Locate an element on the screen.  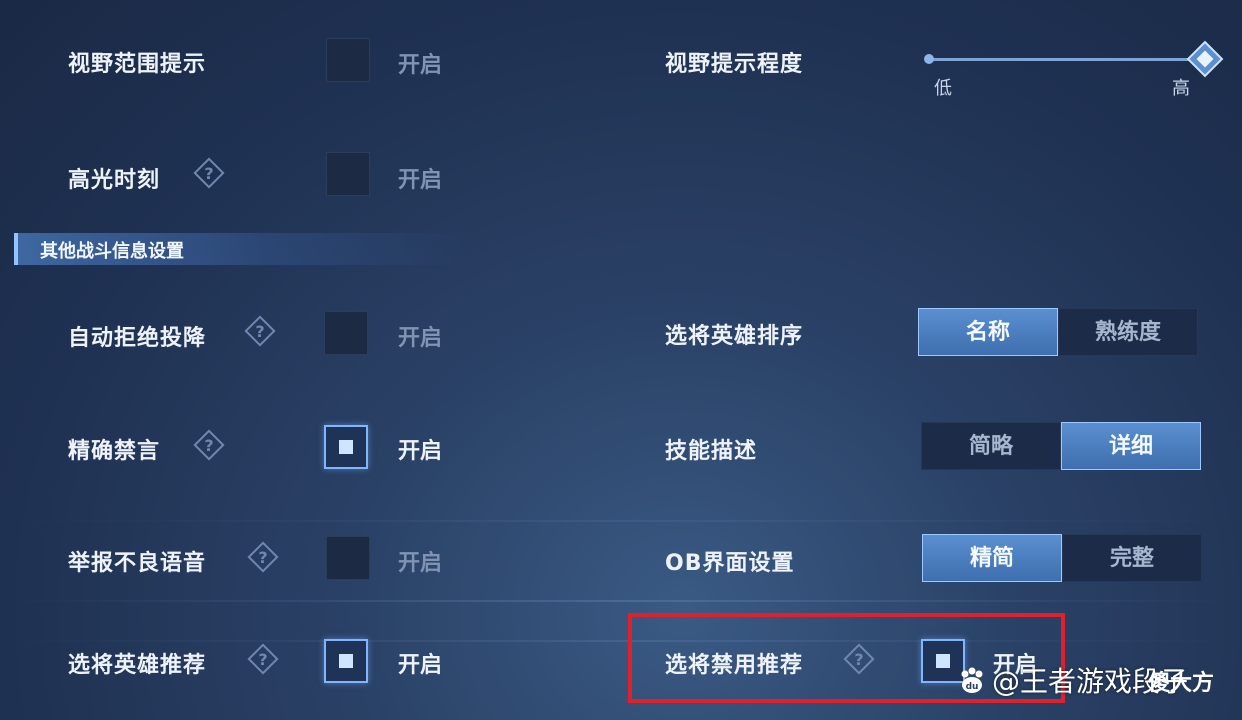
vision-level-low: 低 is located at coordinates (943, 88).